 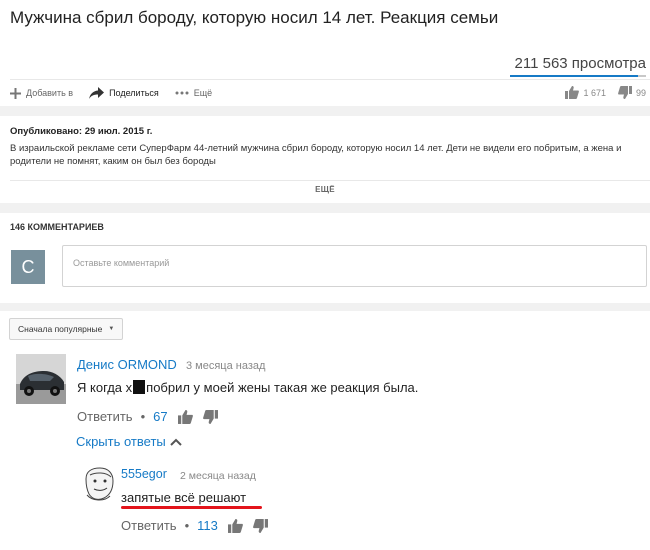 I want to click on like-count: 1 671, so click(x=594, y=92).